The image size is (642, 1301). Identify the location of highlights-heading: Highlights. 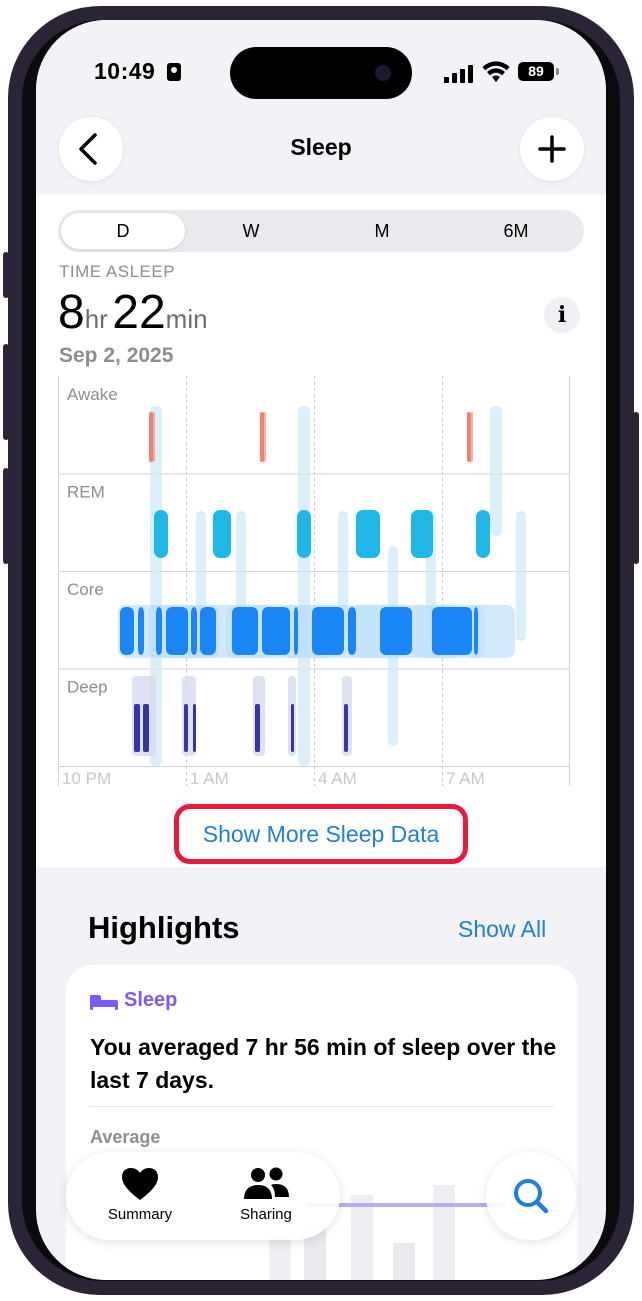
(164, 927).